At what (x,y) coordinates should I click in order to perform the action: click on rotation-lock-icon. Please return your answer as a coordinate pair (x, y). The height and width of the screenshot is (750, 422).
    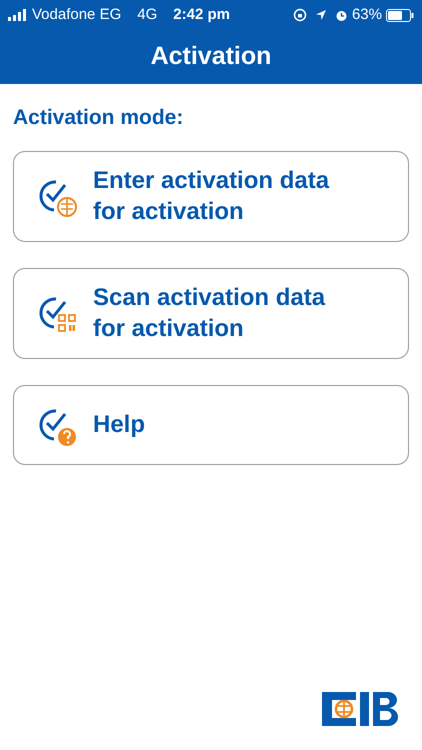
    Looking at the image, I should click on (299, 15).